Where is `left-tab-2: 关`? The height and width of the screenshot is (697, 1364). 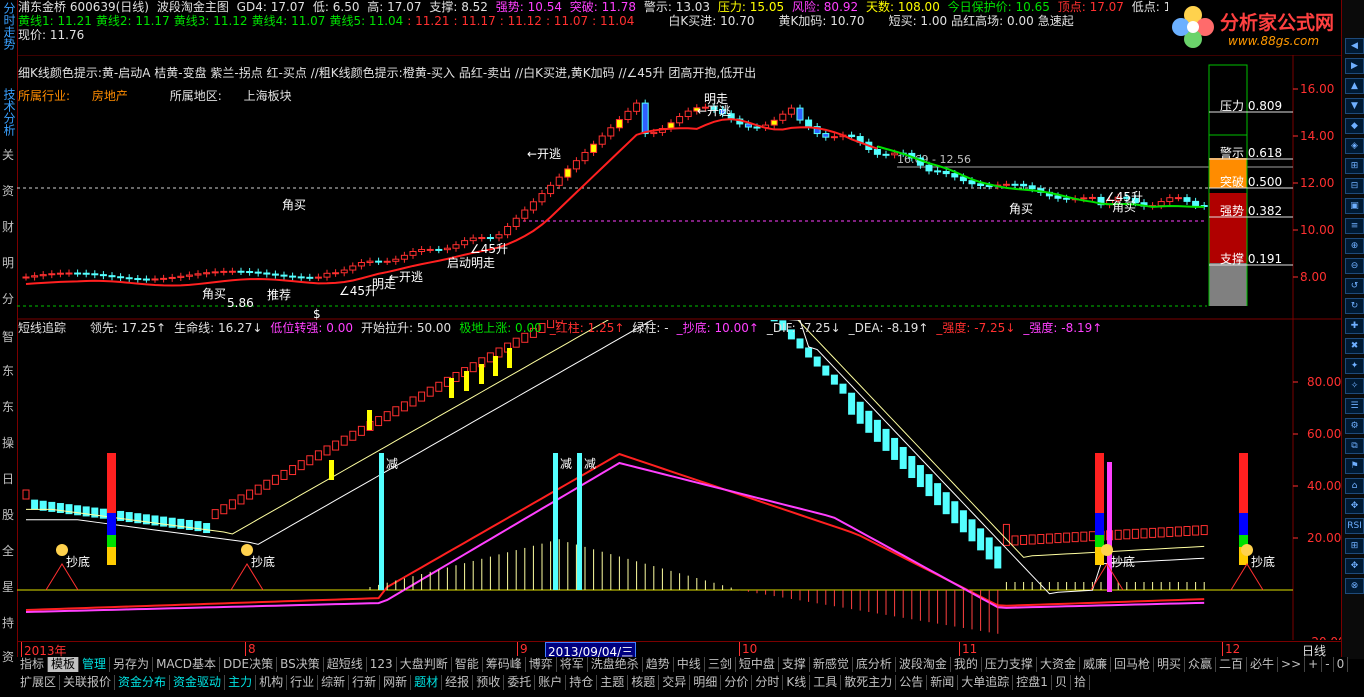
left-tab-2: 关 is located at coordinates (8, 155).